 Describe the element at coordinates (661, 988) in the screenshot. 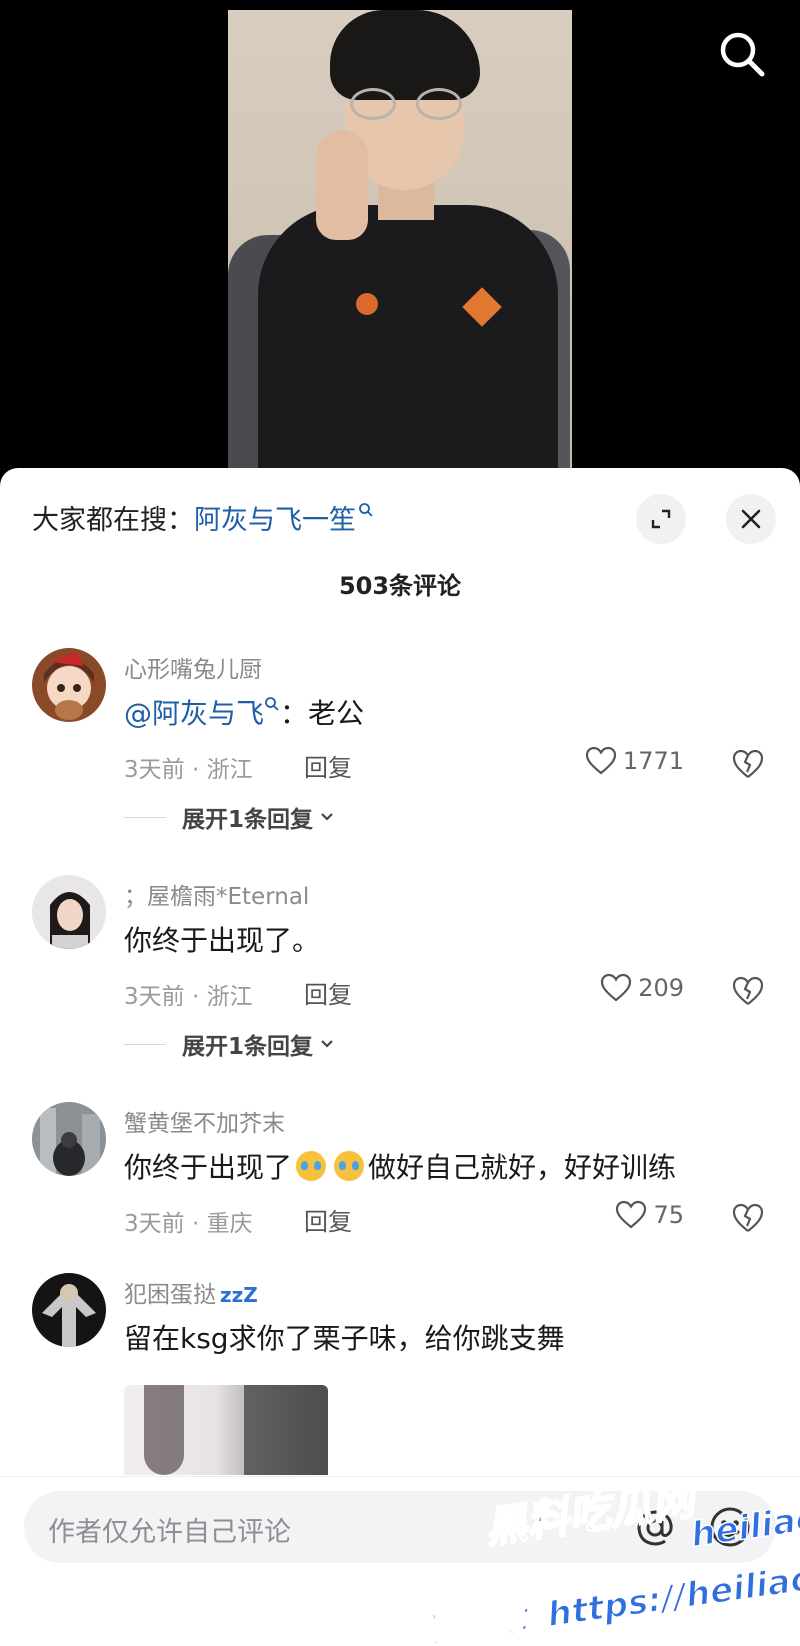

I see `like-count: 209` at that location.